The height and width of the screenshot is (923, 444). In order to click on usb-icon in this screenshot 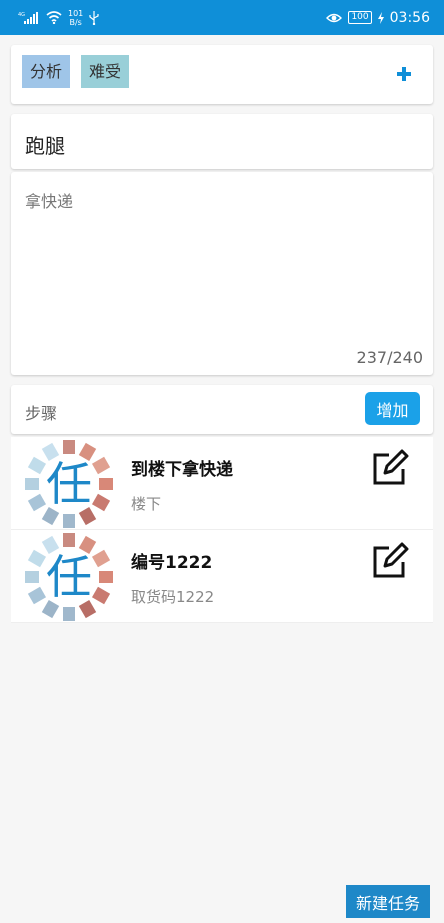, I will do `click(94, 17)`.